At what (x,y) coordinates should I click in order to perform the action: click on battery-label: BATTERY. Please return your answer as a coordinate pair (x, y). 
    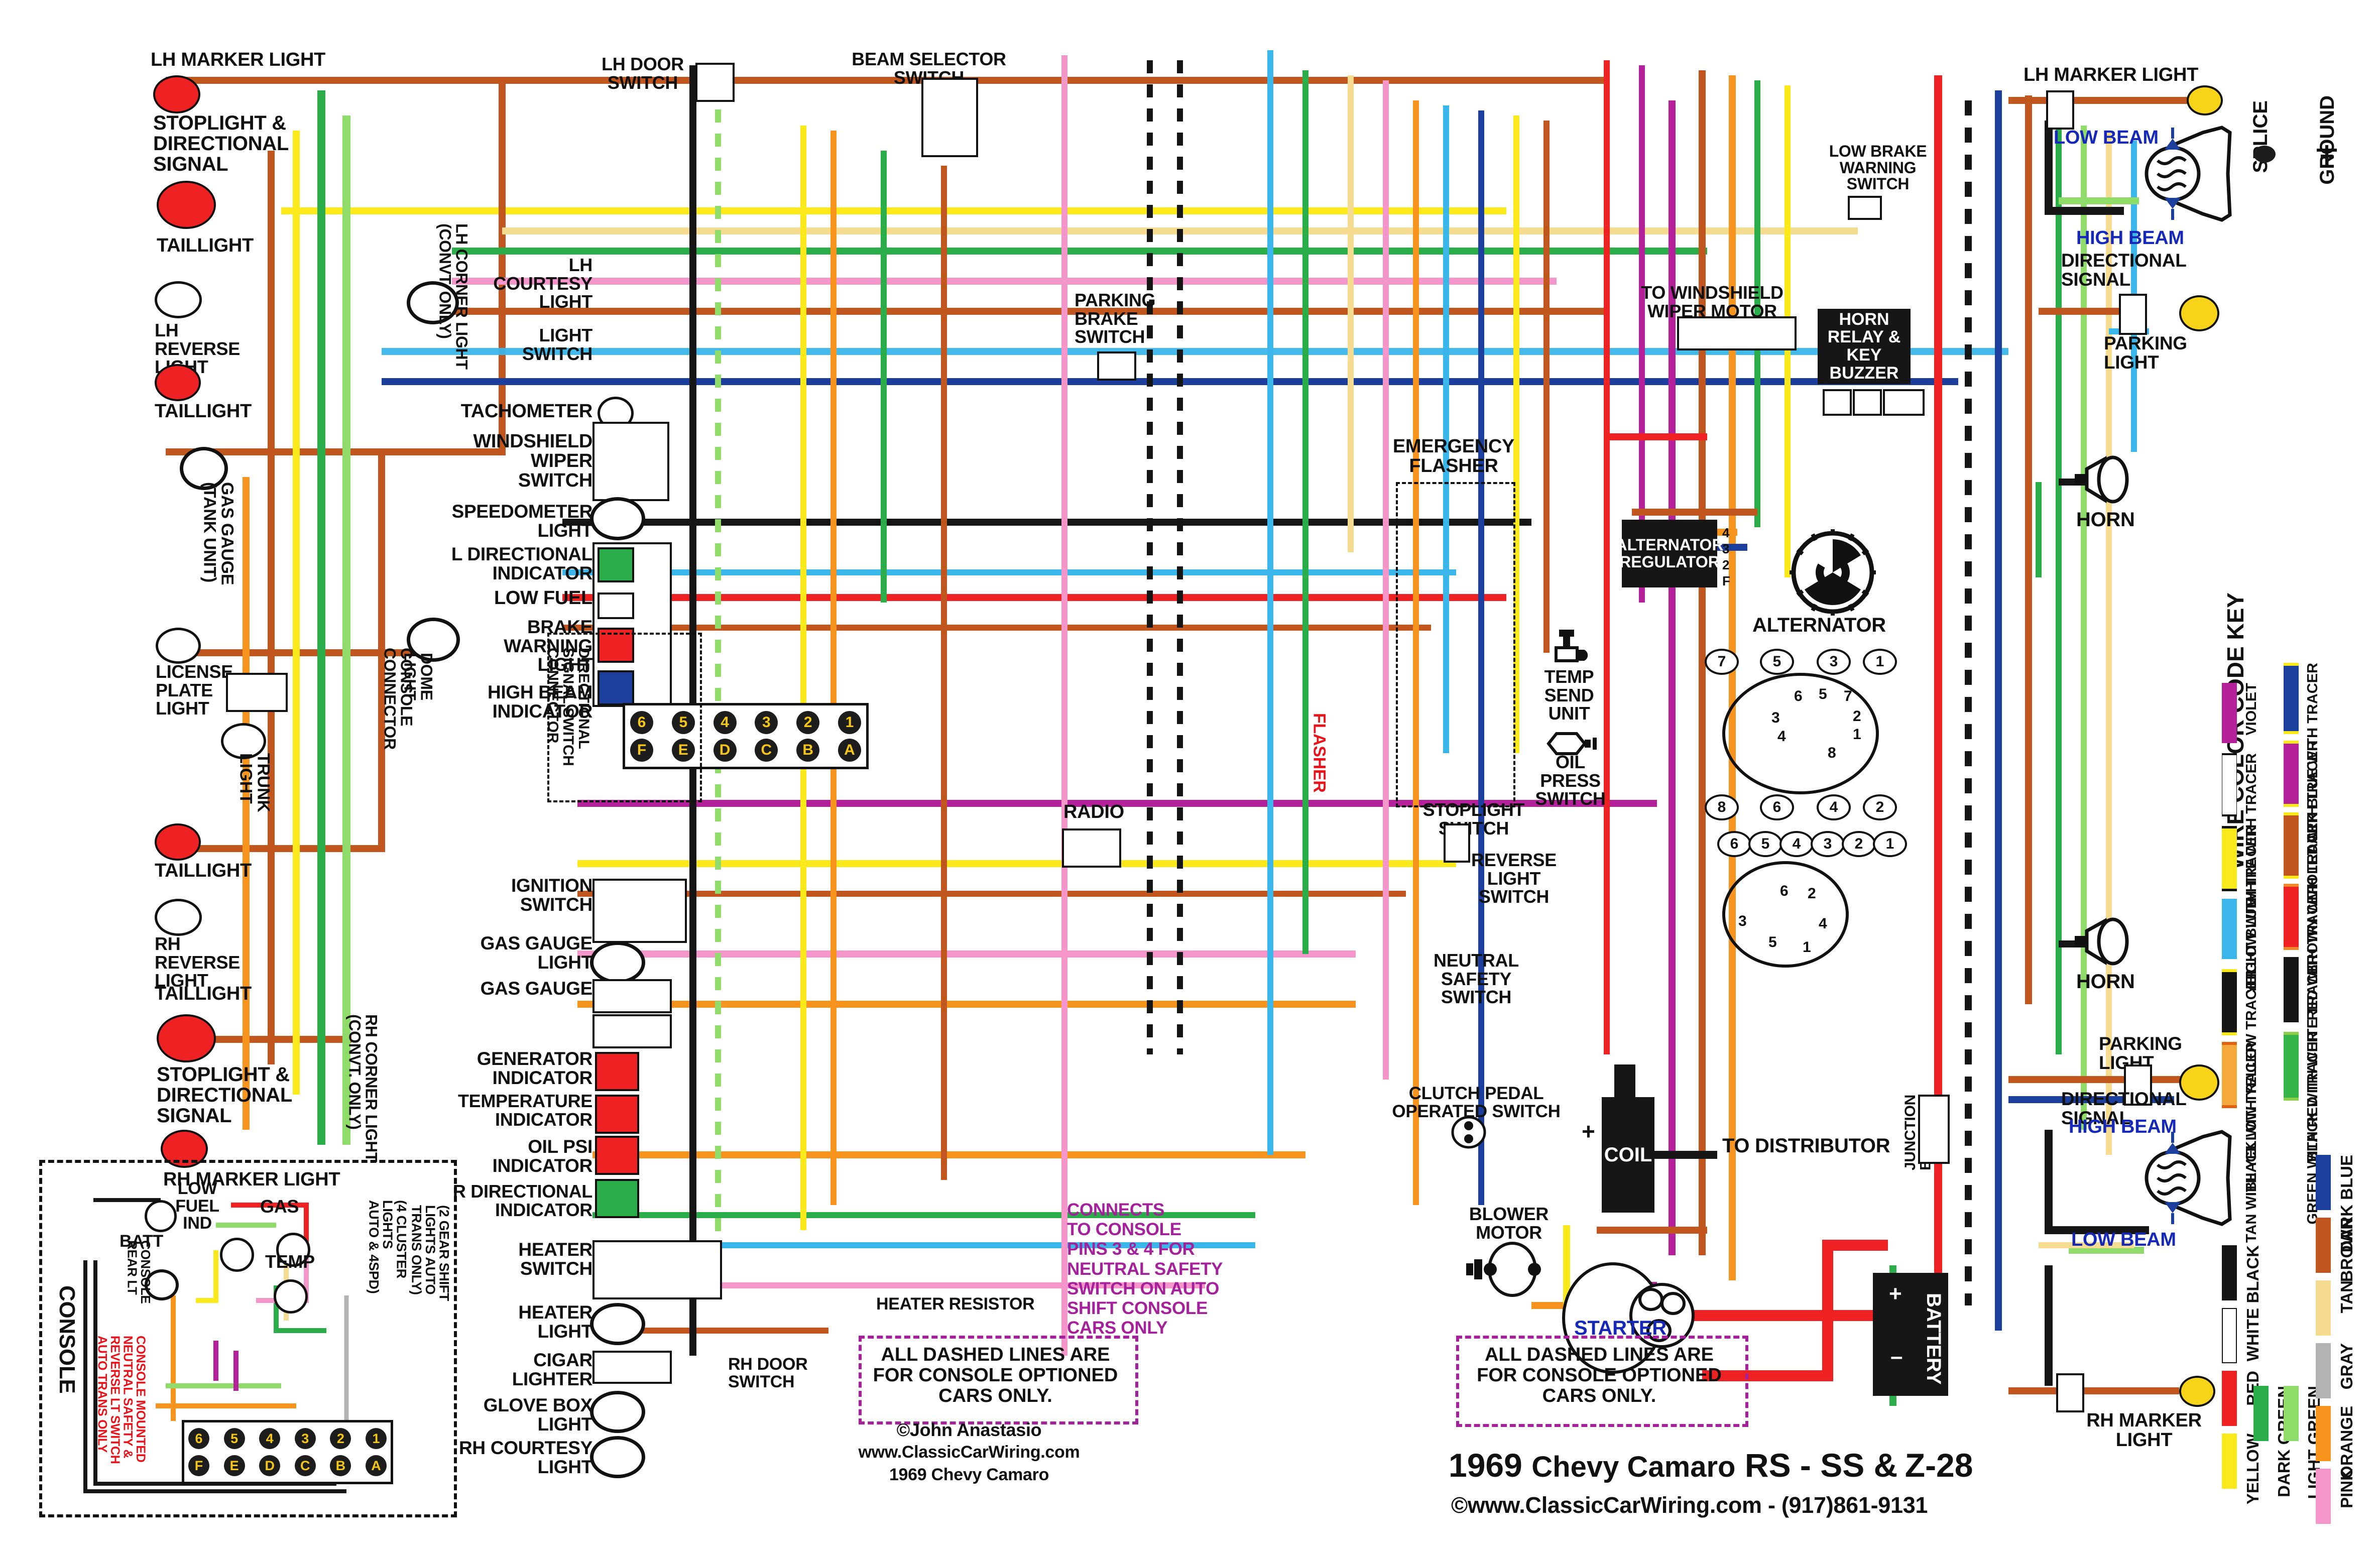
    Looking at the image, I should click on (1933, 1339).